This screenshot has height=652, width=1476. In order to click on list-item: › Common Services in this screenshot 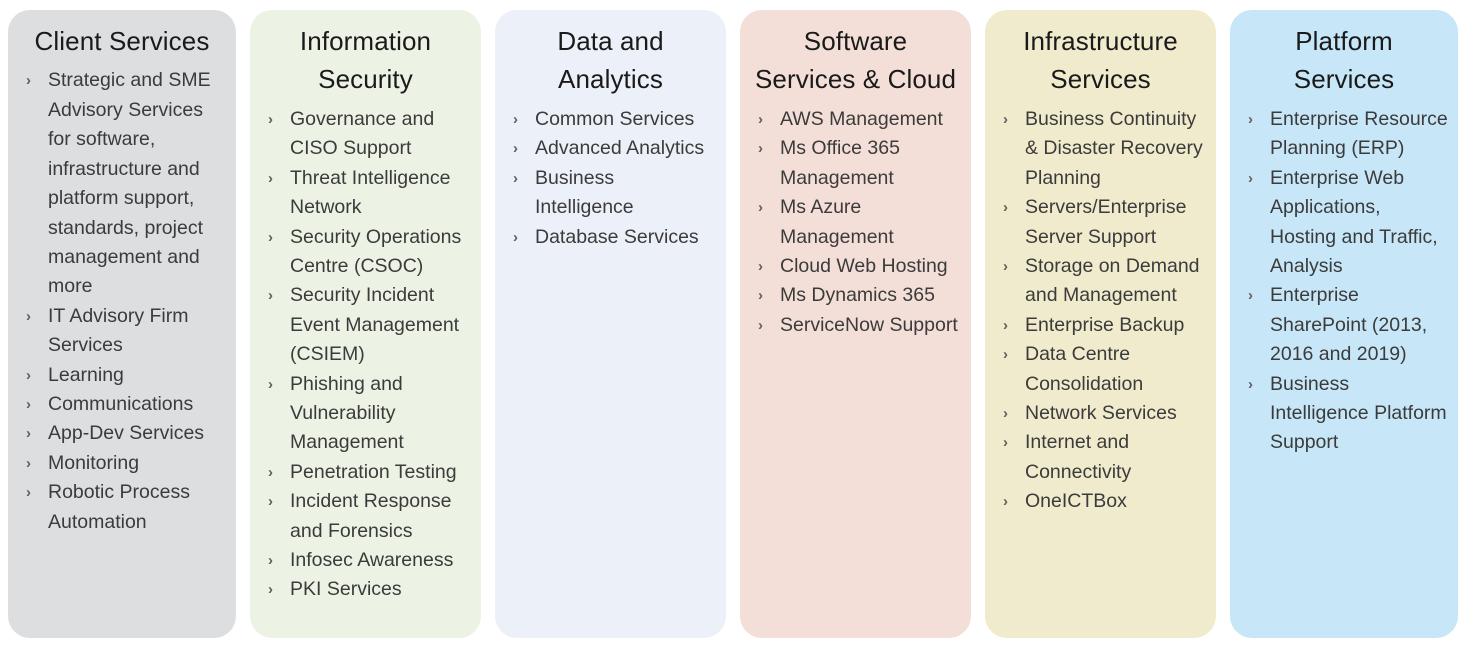, I will do `click(610, 119)`.